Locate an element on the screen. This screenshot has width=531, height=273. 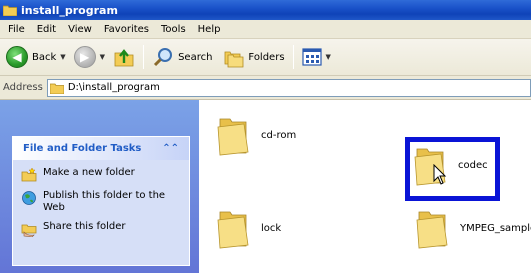
menu-tools: Tools is located at coordinates (173, 29).